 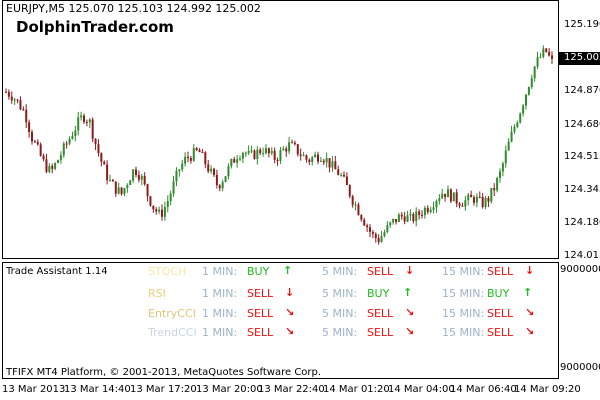 I want to click on arrow-up-icon: ↑, so click(x=288, y=270).